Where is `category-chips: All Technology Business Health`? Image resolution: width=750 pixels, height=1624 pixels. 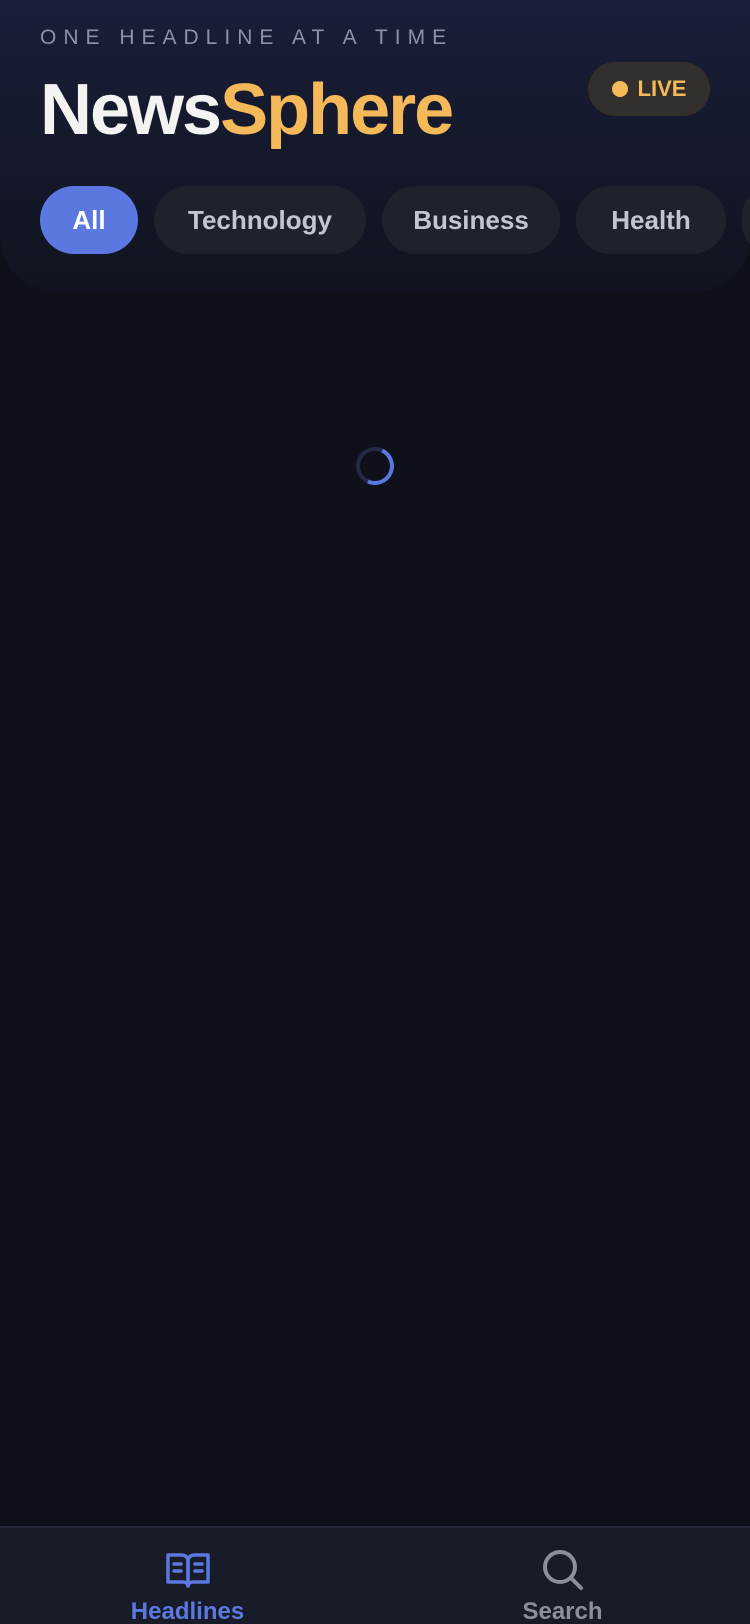
category-chips: All Technology Business Health is located at coordinates (395, 220).